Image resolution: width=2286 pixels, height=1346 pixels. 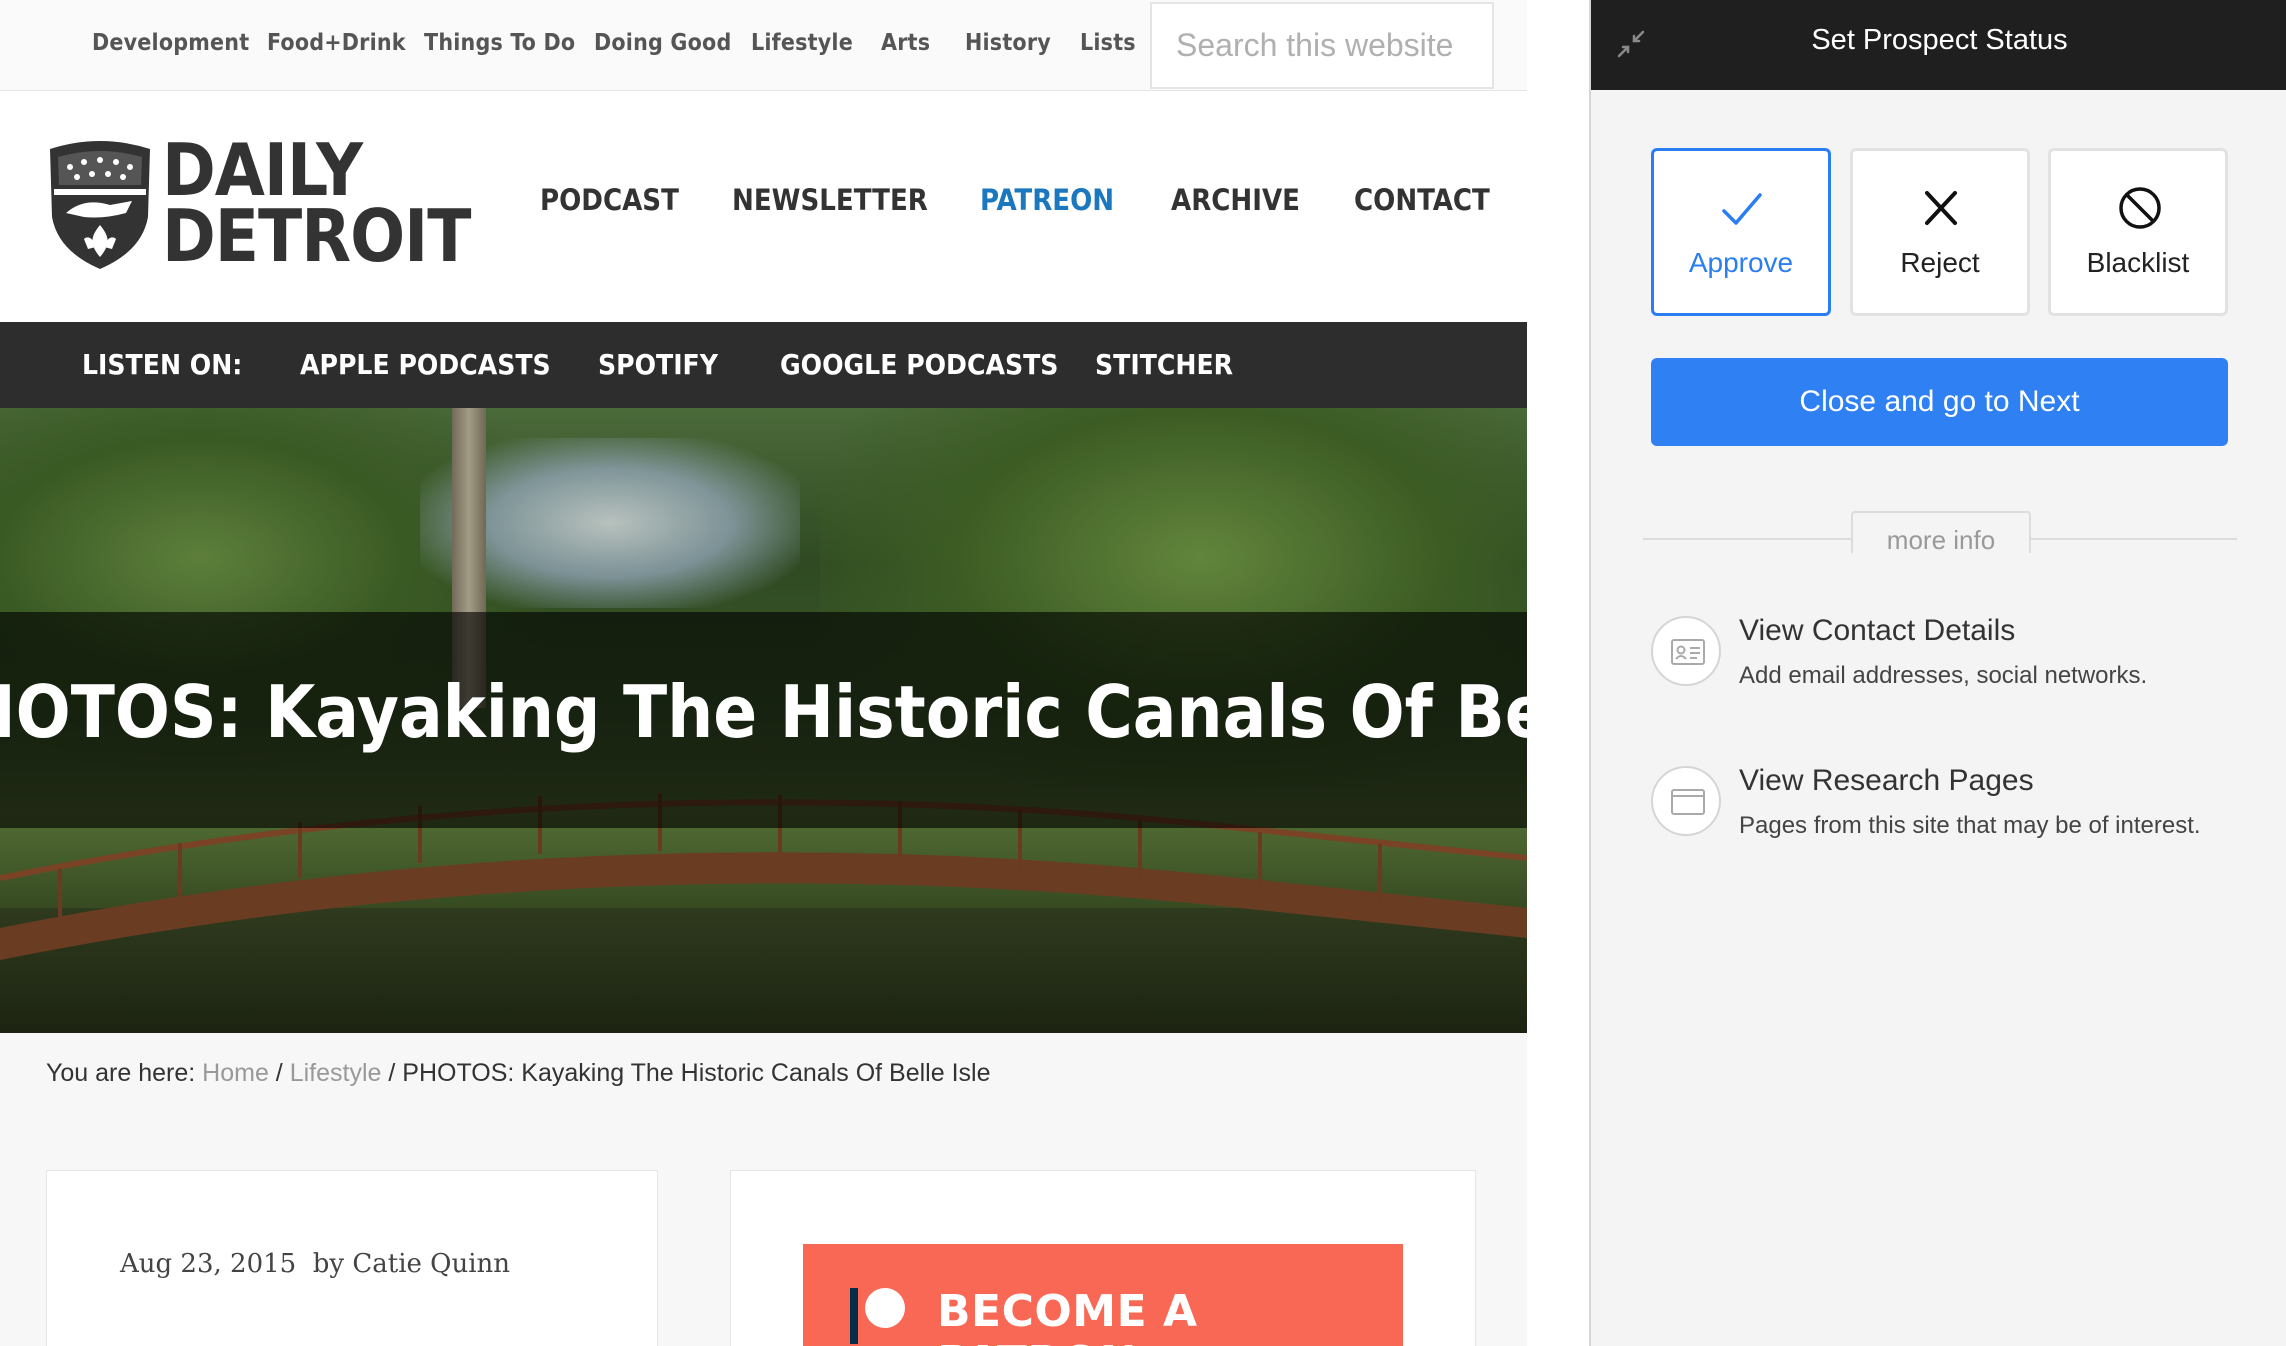 What do you see at coordinates (2138, 262) in the screenshot?
I see `blacklist-label: Blacklist` at bounding box center [2138, 262].